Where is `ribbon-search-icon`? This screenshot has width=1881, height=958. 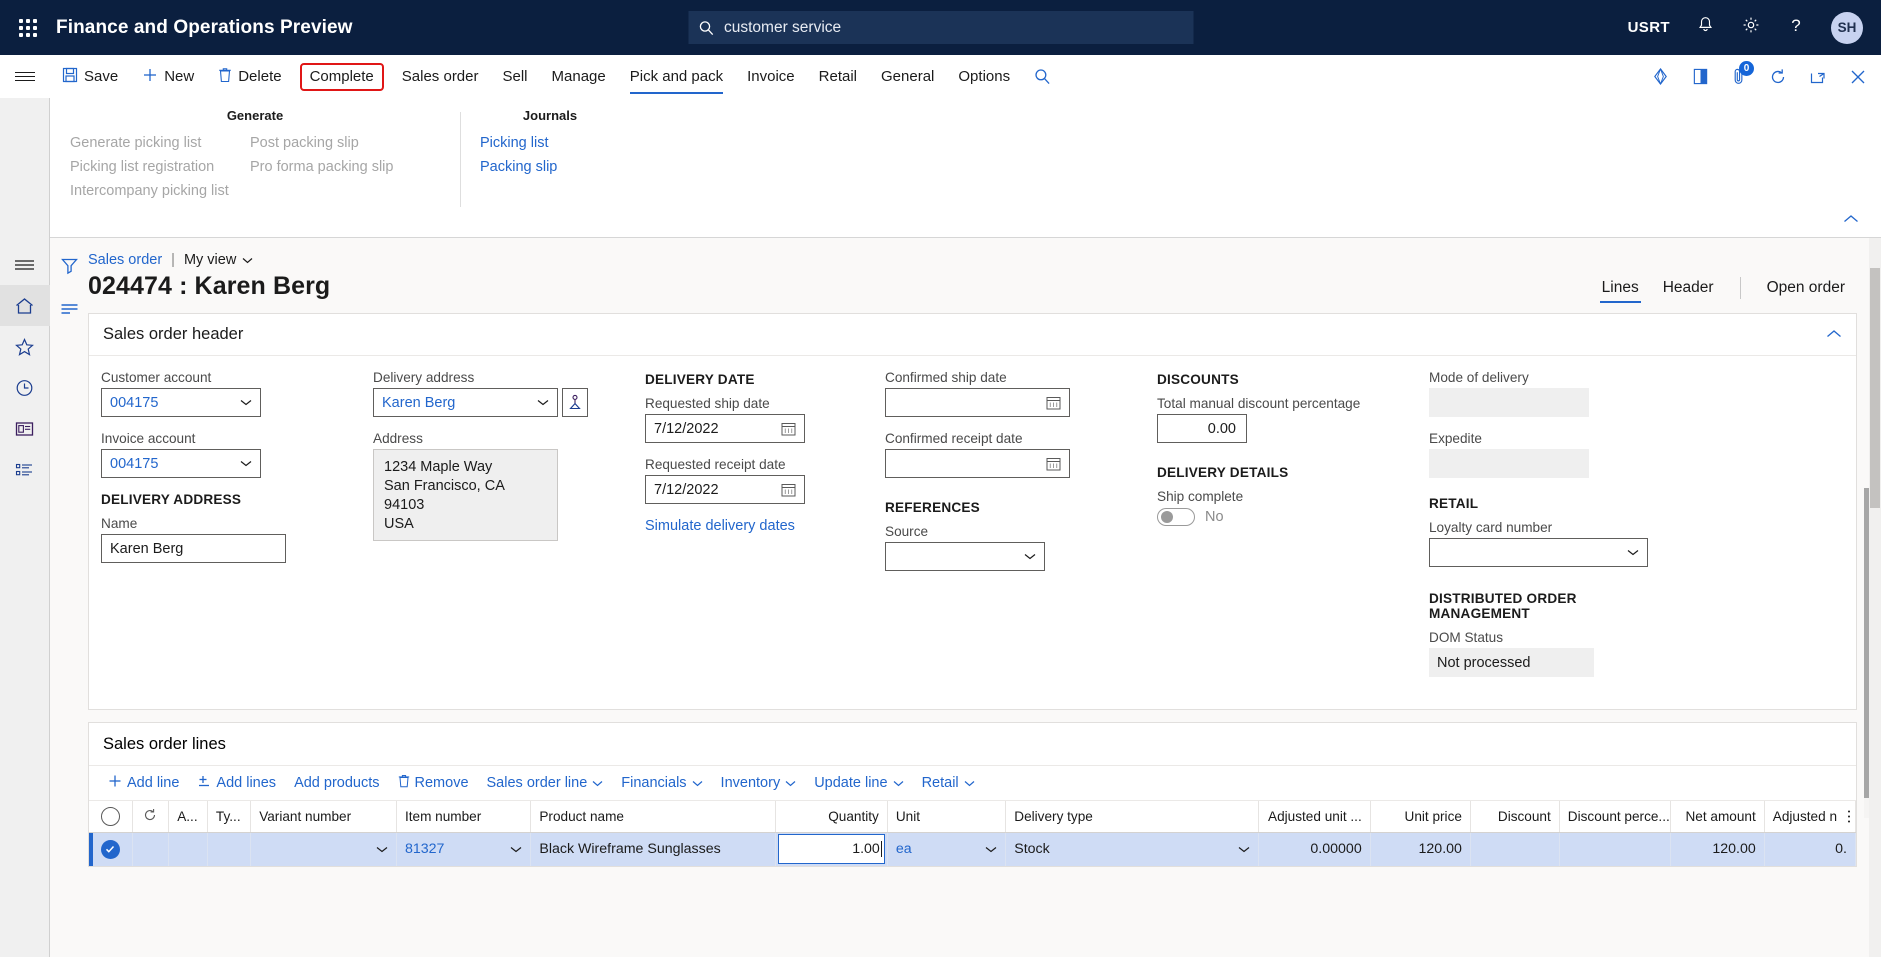 ribbon-search-icon is located at coordinates (1042, 76).